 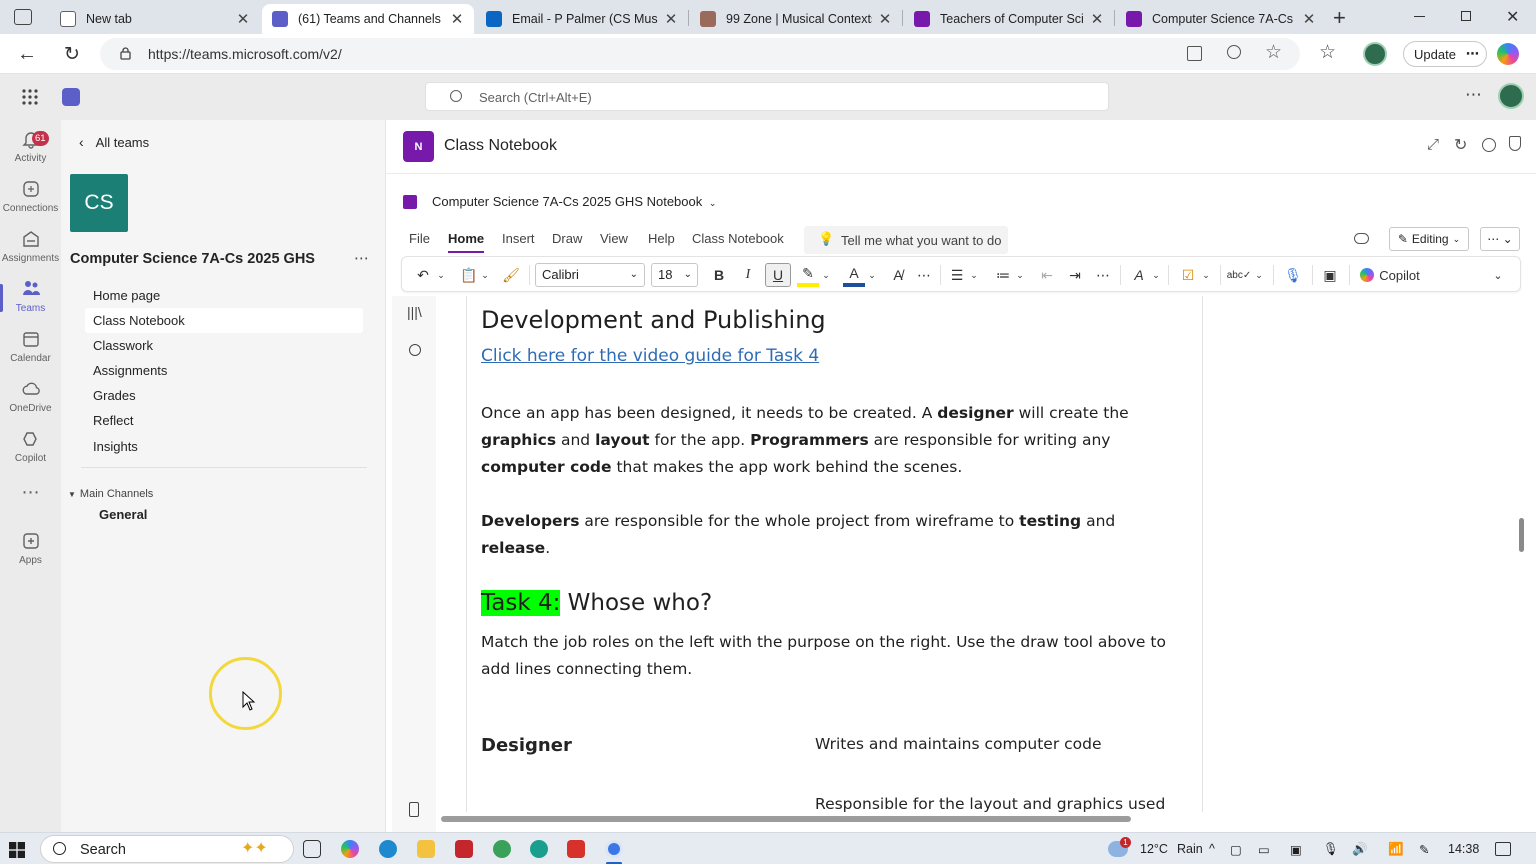 I want to click on profile-avatar, so click(x=1375, y=54).